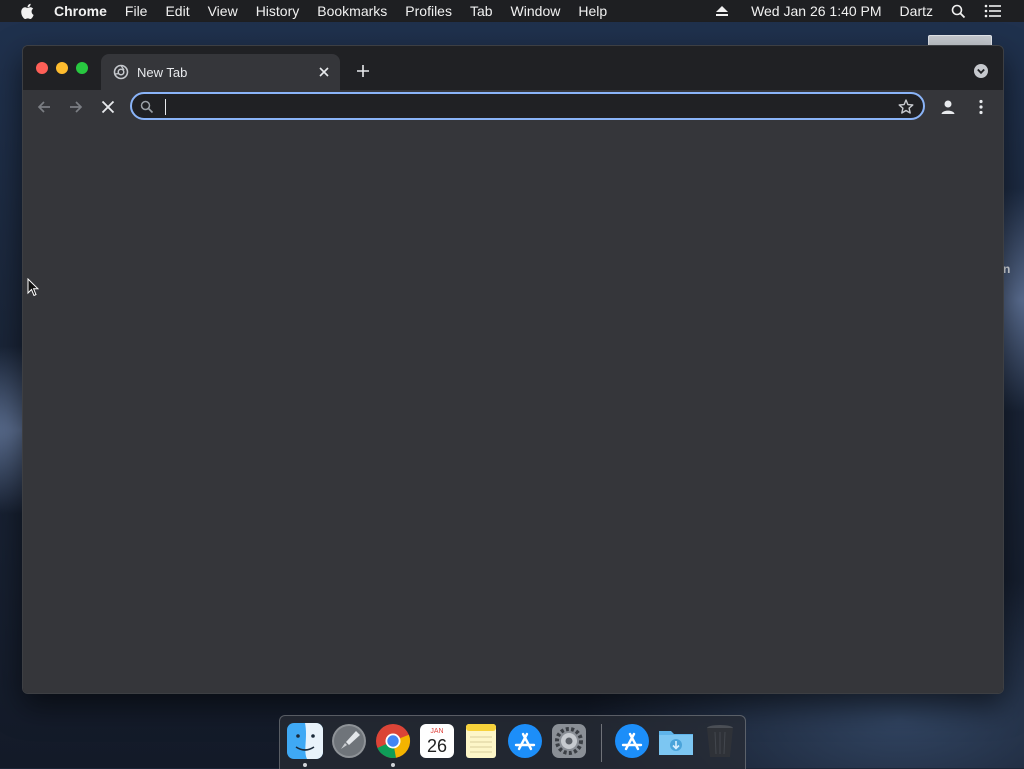 The height and width of the screenshot is (769, 1024). Describe the element at coordinates (324, 72) in the screenshot. I see `close-tab-icon` at that location.